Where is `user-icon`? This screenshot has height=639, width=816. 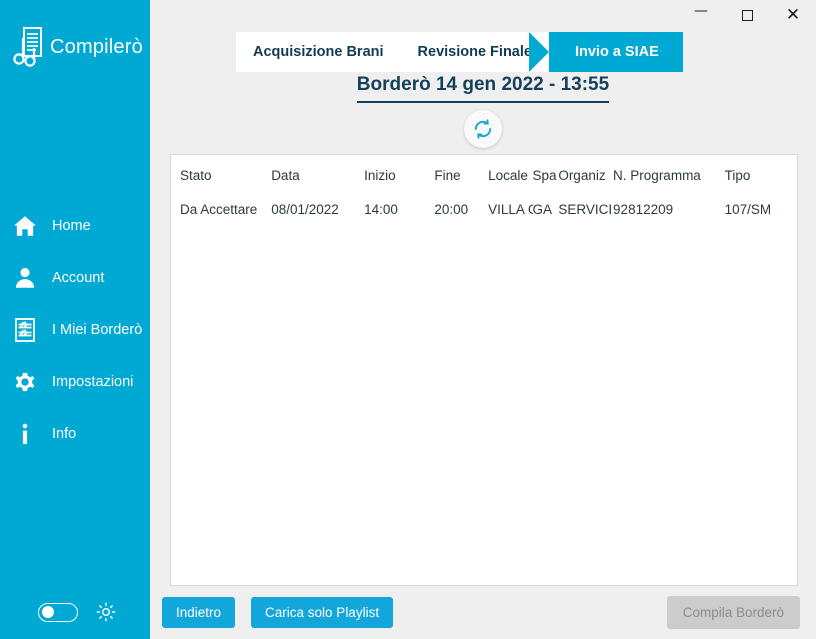
user-icon is located at coordinates (25, 278).